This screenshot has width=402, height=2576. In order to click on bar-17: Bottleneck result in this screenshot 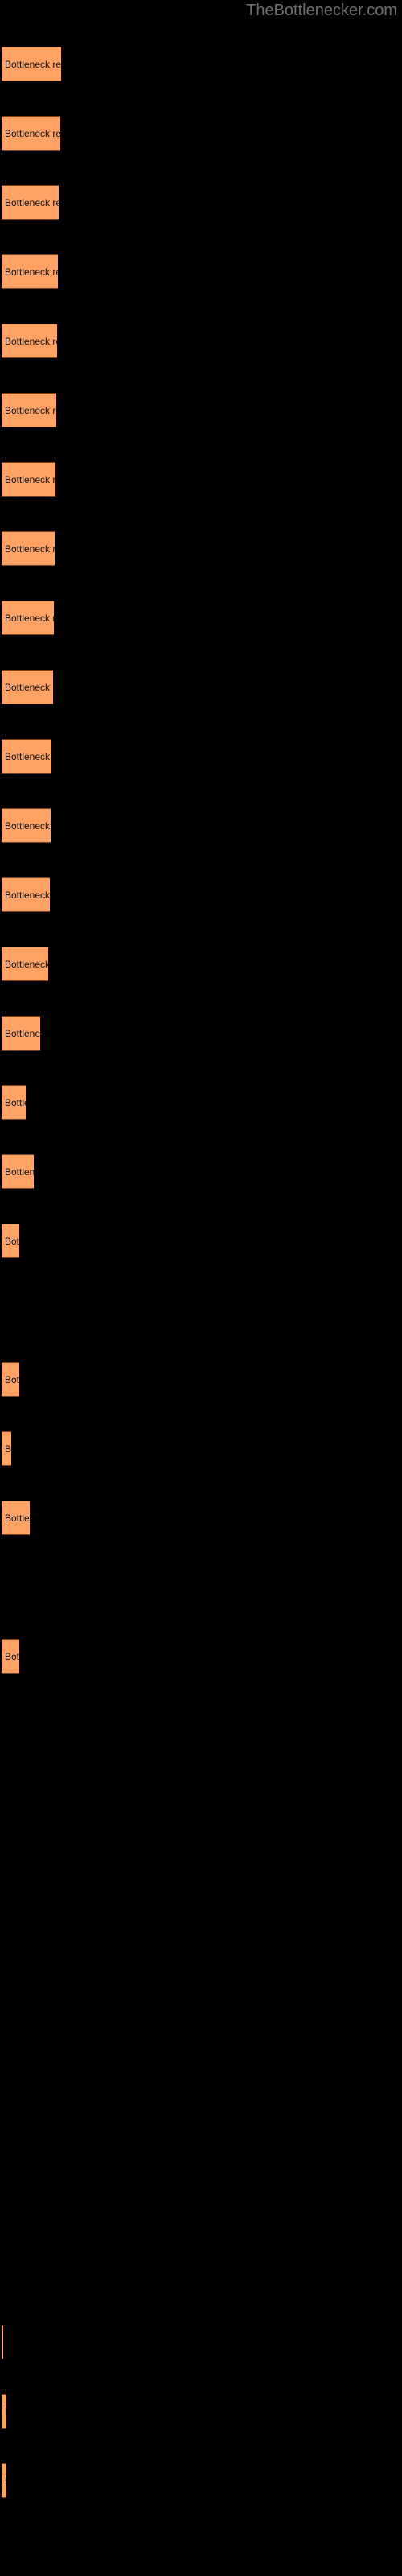, I will do `click(18, 1171)`.